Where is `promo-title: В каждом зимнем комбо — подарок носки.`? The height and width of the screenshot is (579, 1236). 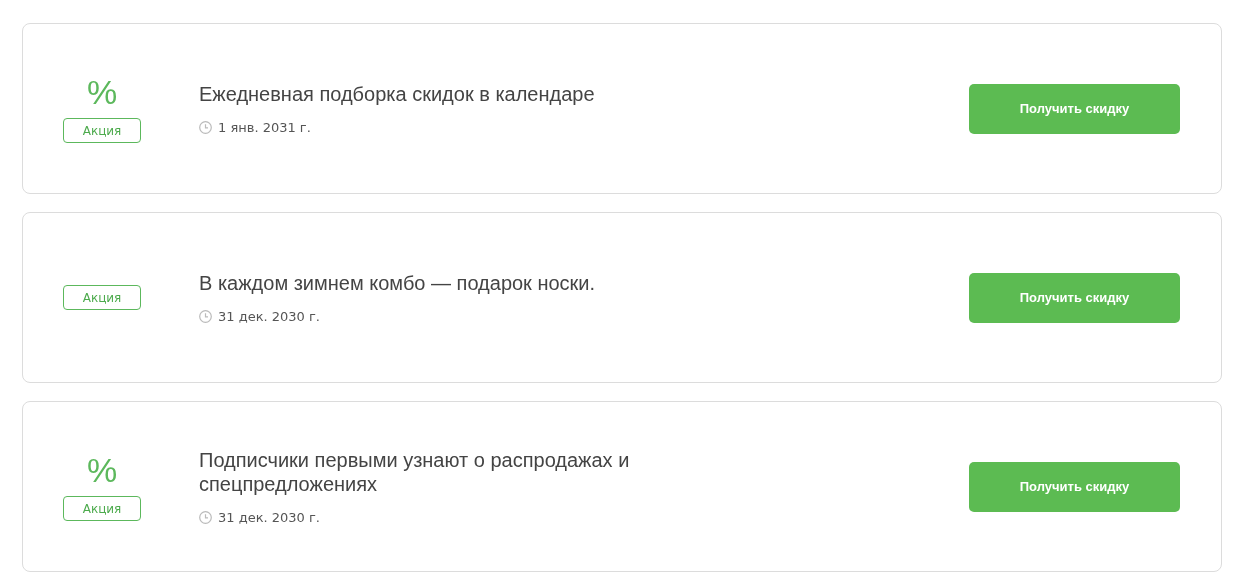
promo-title: В каждом зимнем комбо — подарок носки. is located at coordinates (398, 283).